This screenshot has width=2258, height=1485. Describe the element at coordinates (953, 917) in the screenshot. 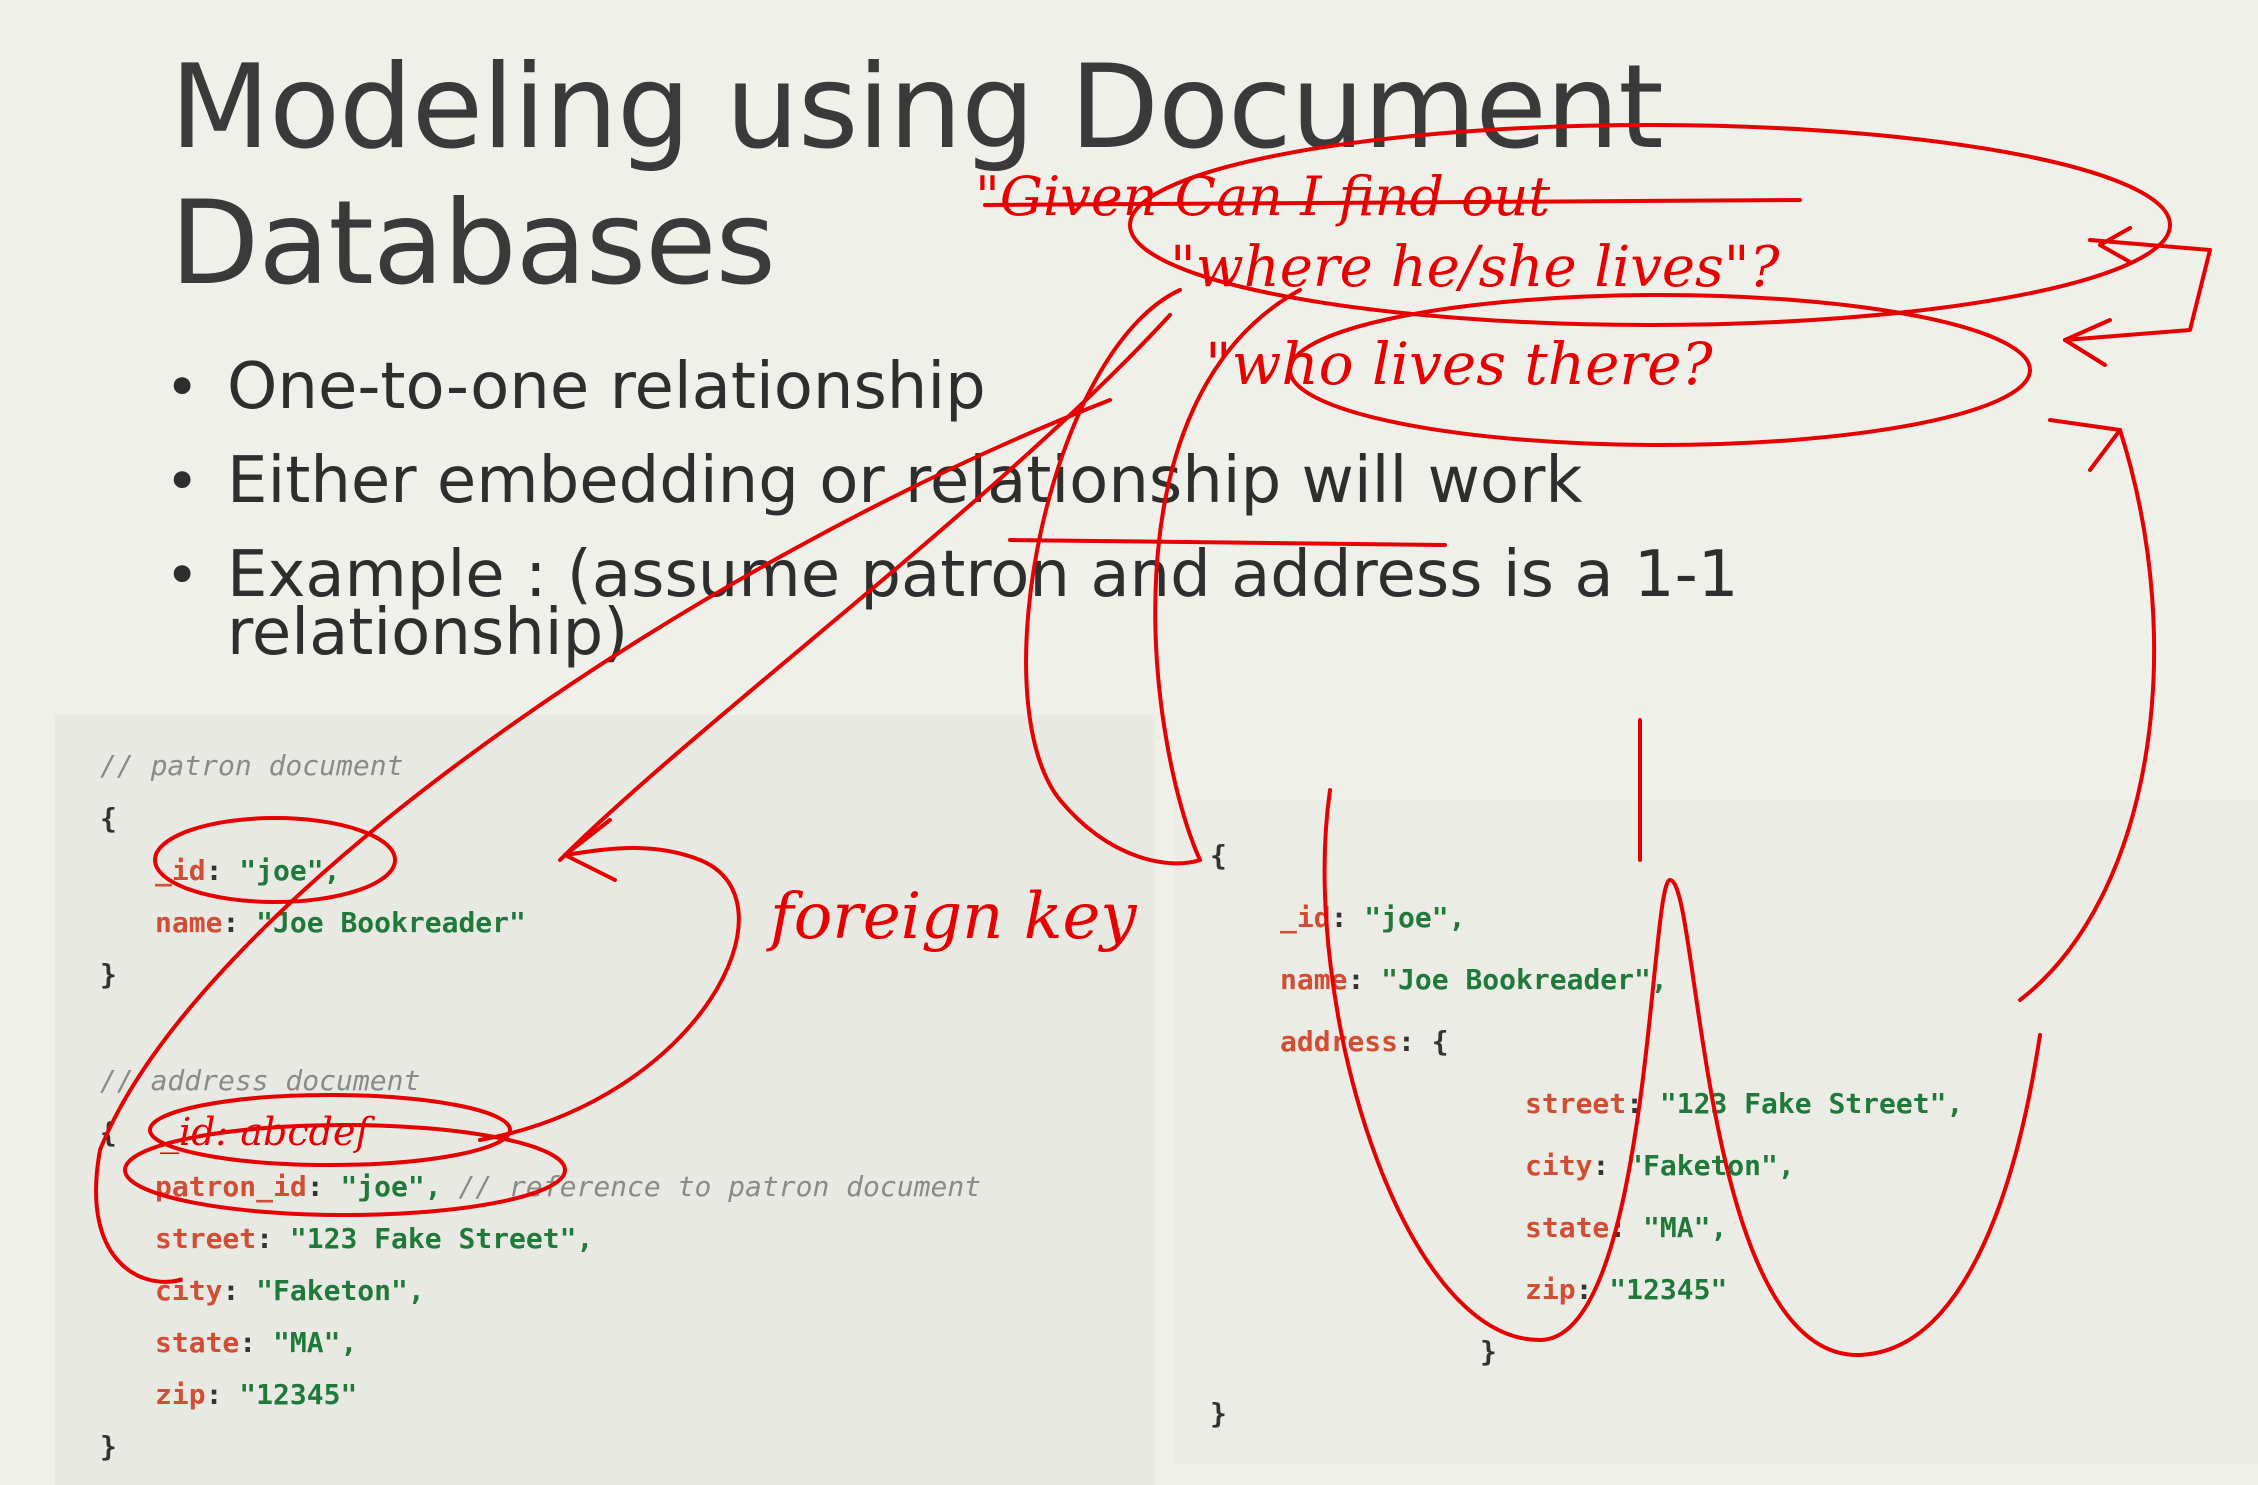

I see `handwritten-foreign-key: foreign key` at that location.